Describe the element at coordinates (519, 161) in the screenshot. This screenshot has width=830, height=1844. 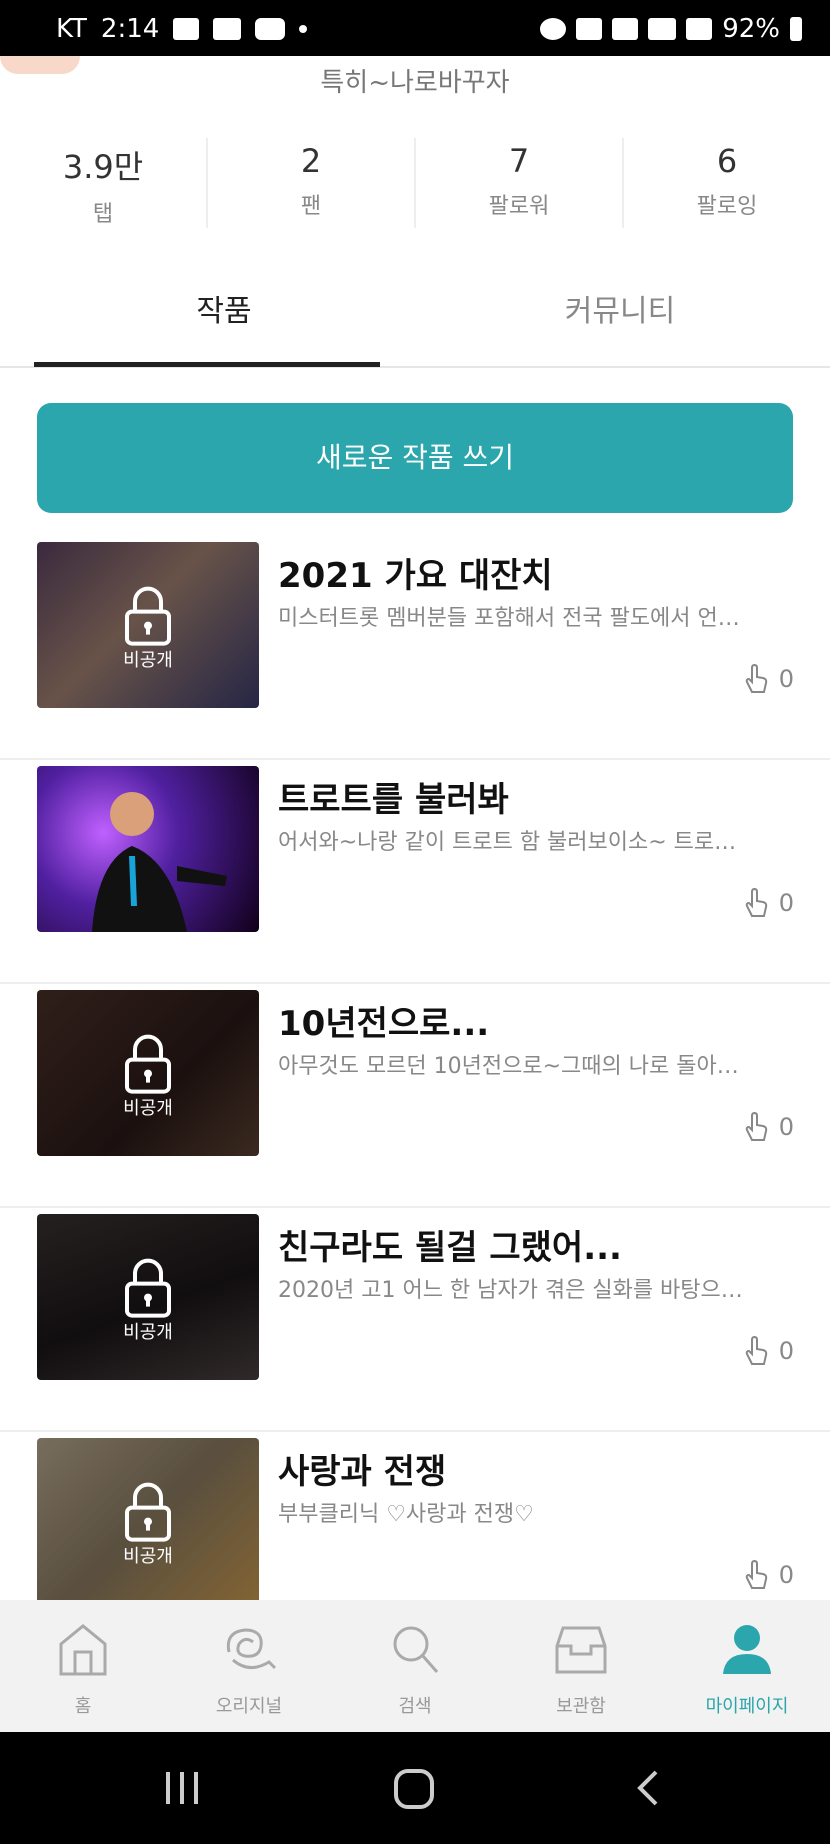
I see `stat-value: 7` at that location.